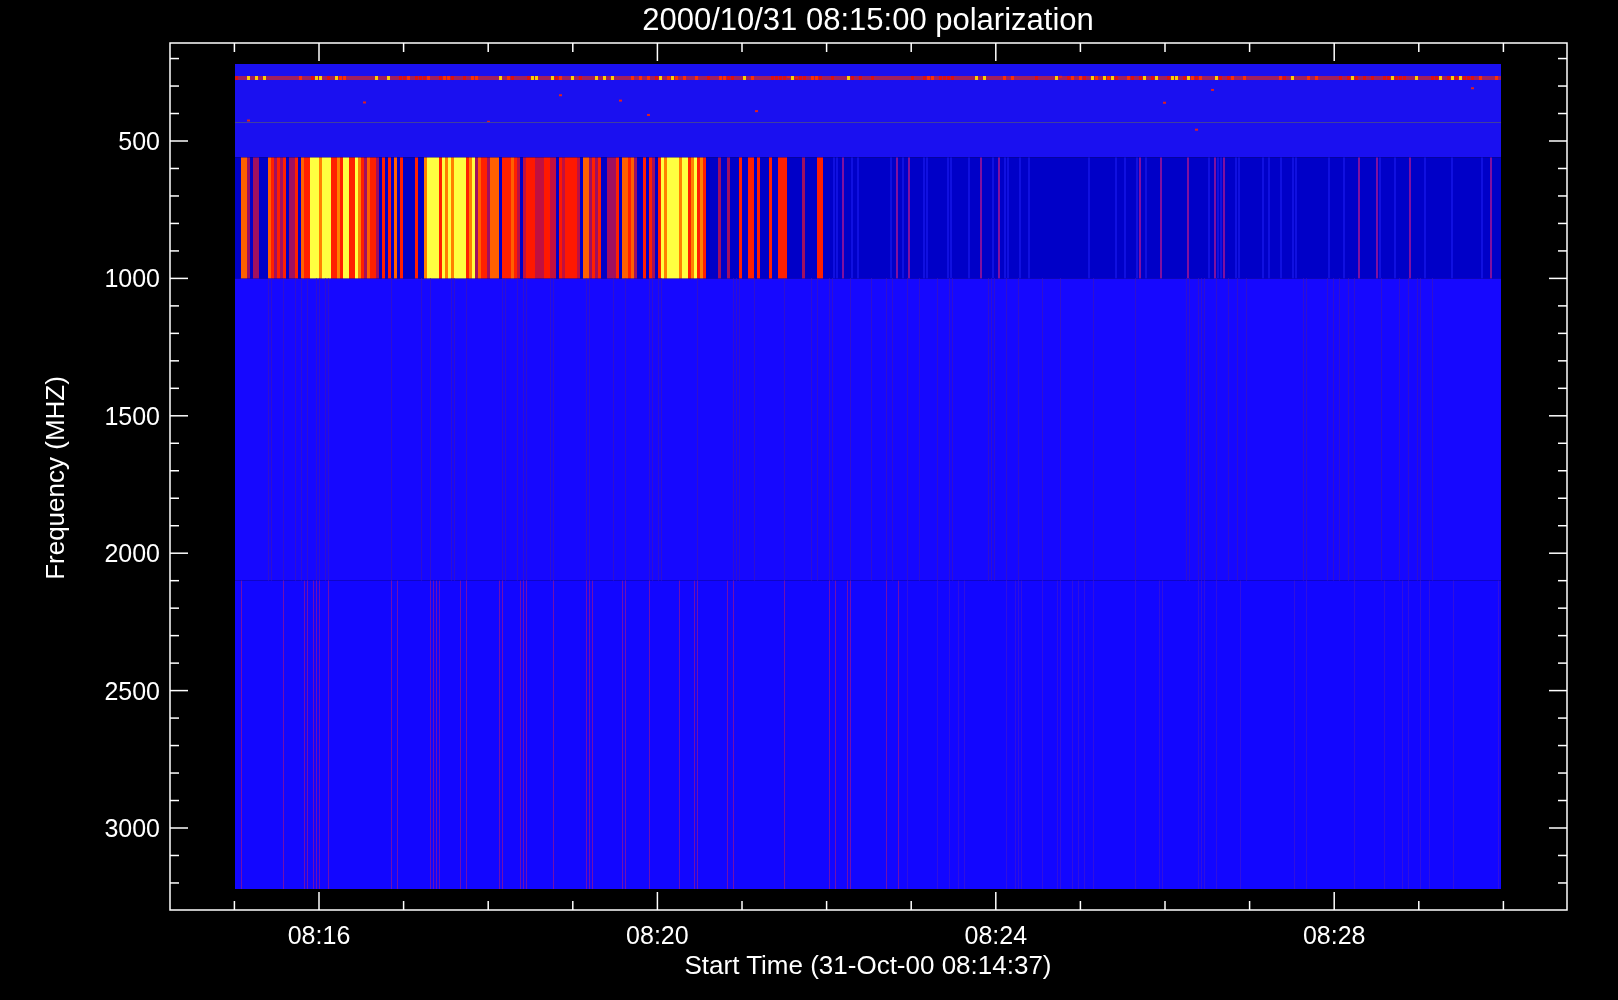 The image size is (1618, 1000). What do you see at coordinates (132, 278) in the screenshot?
I see `axis-tick-label: 1000` at bounding box center [132, 278].